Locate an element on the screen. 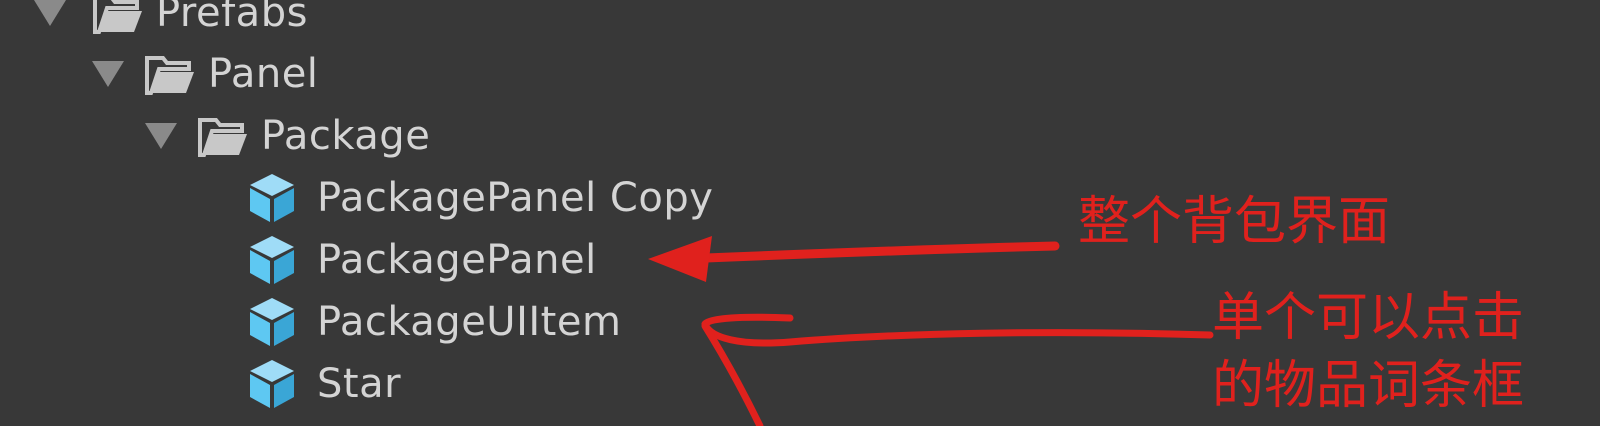 Image resolution: width=1600 pixels, height=426 pixels. tree-item-label: PackagePanel is located at coordinates (457, 260).